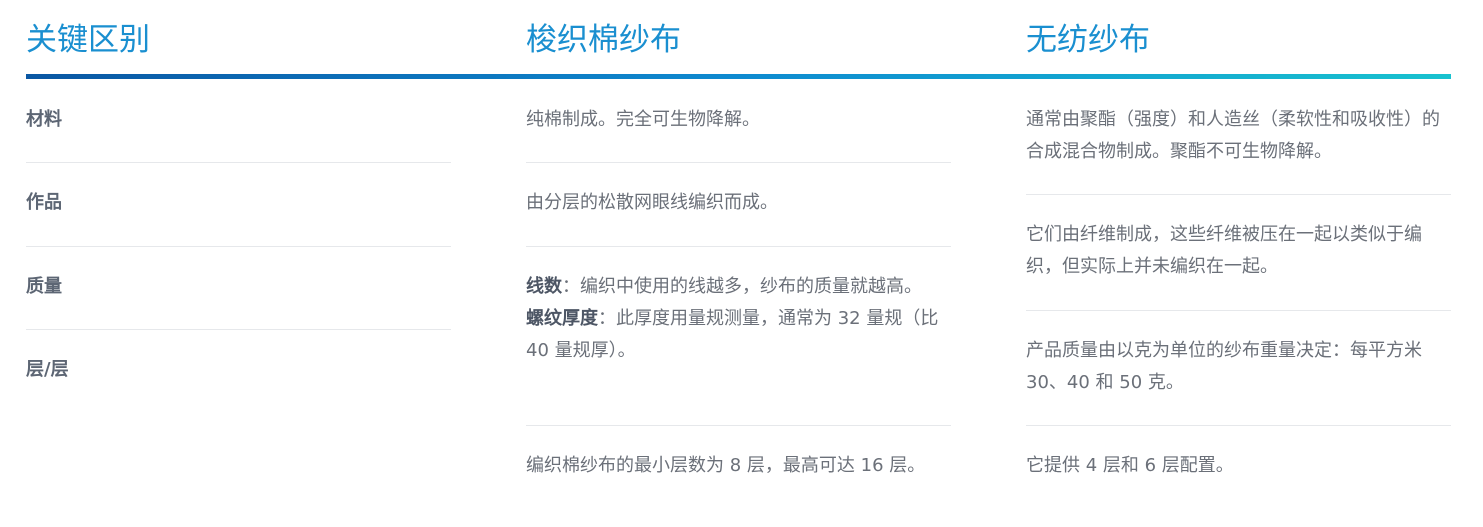  I want to click on row-label-quality: 质量, so click(44, 286).